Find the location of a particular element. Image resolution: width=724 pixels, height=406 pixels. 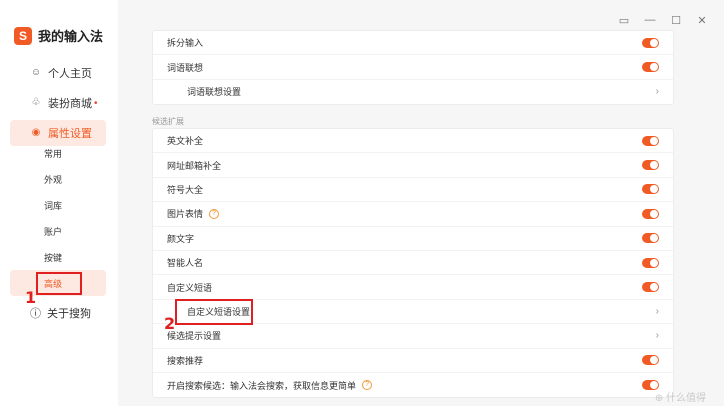

setting-label: 开启搜索候选：输入法会搜索，获取信息更简单 is located at coordinates (262, 385).